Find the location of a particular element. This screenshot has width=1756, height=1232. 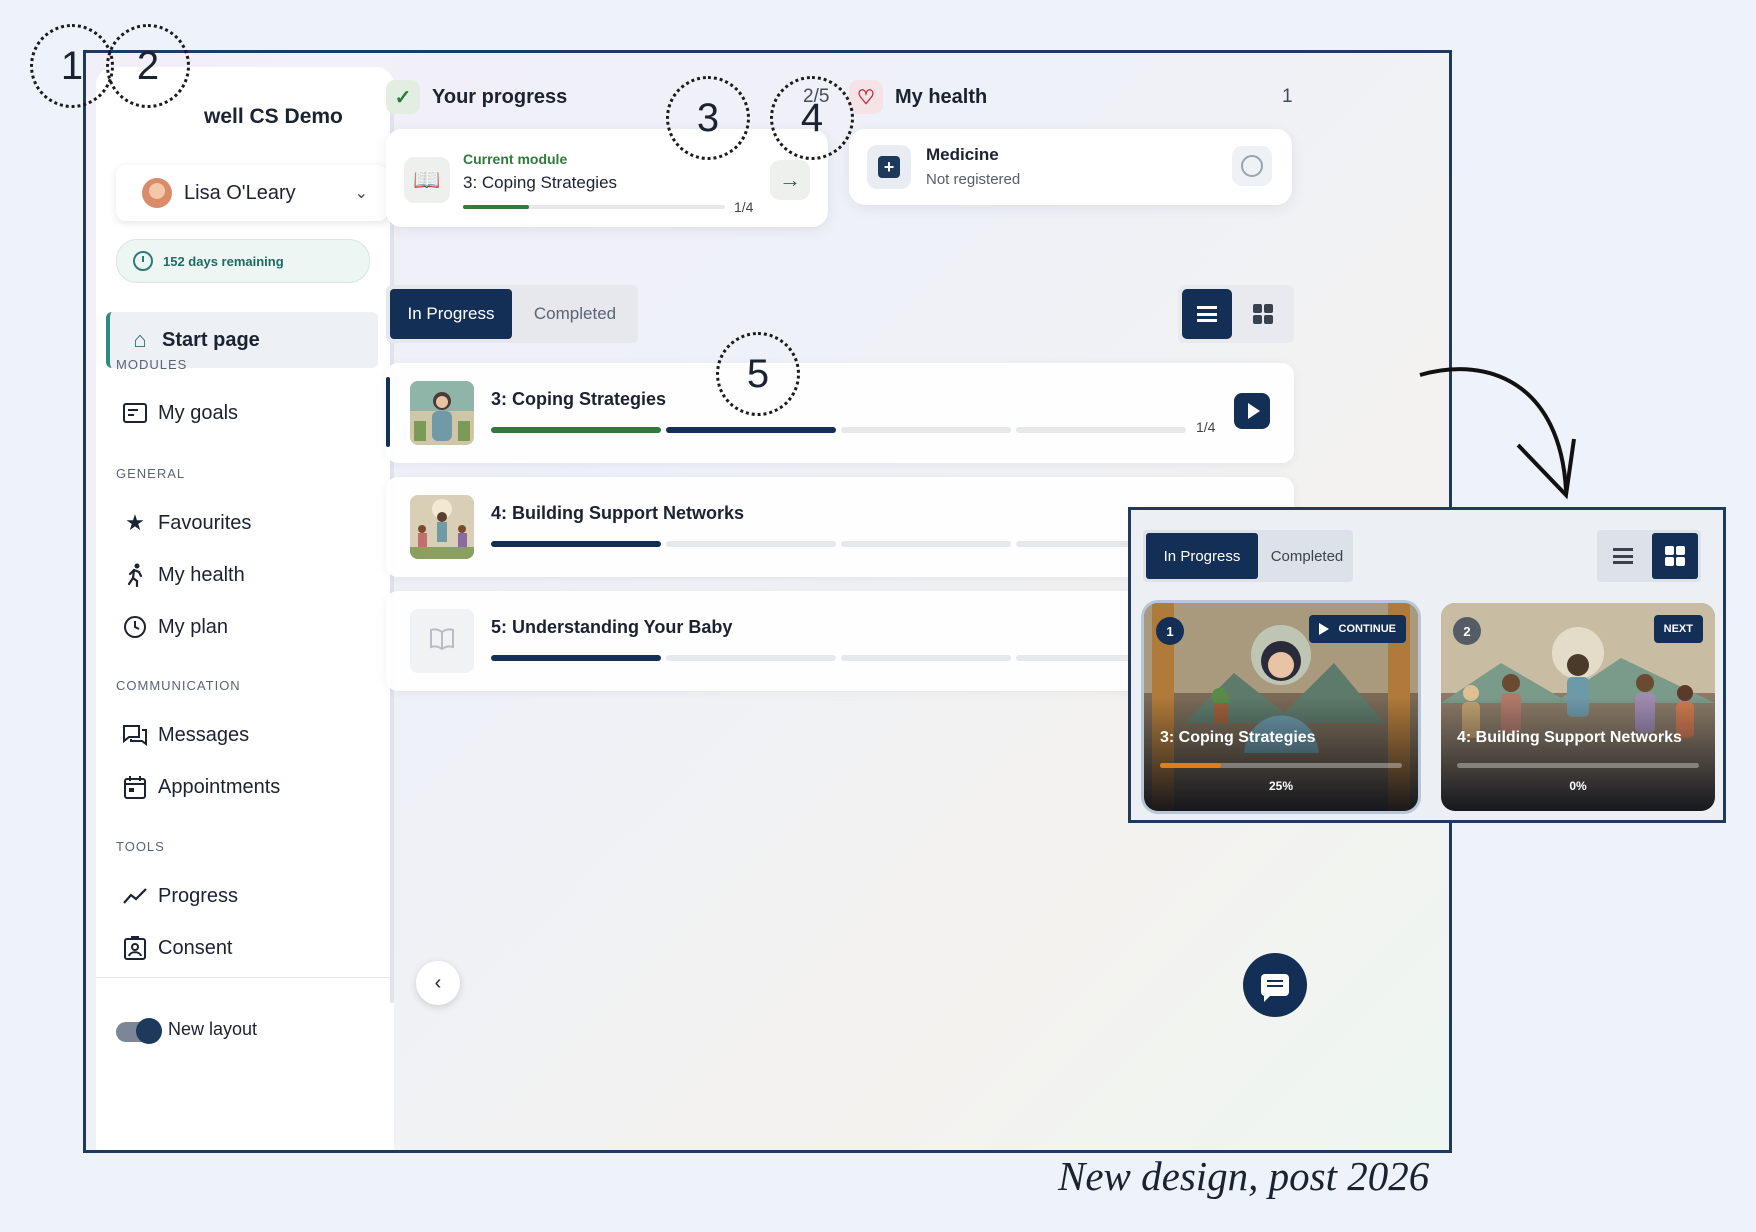

health-count: 1 is located at coordinates (1287, 96).